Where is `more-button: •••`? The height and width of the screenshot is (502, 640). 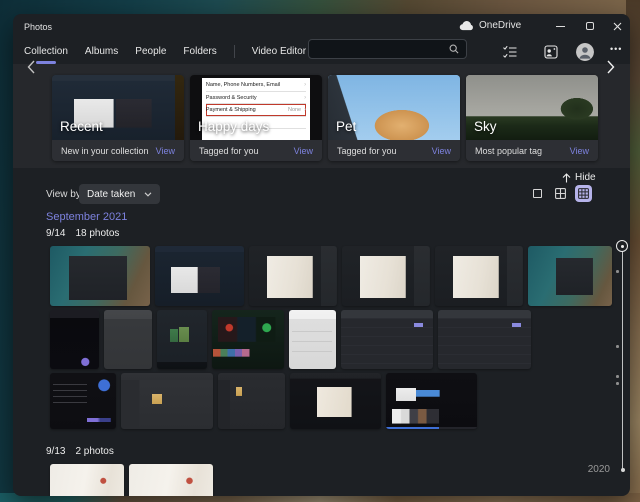
more-button: ••• is located at coordinates (616, 49).